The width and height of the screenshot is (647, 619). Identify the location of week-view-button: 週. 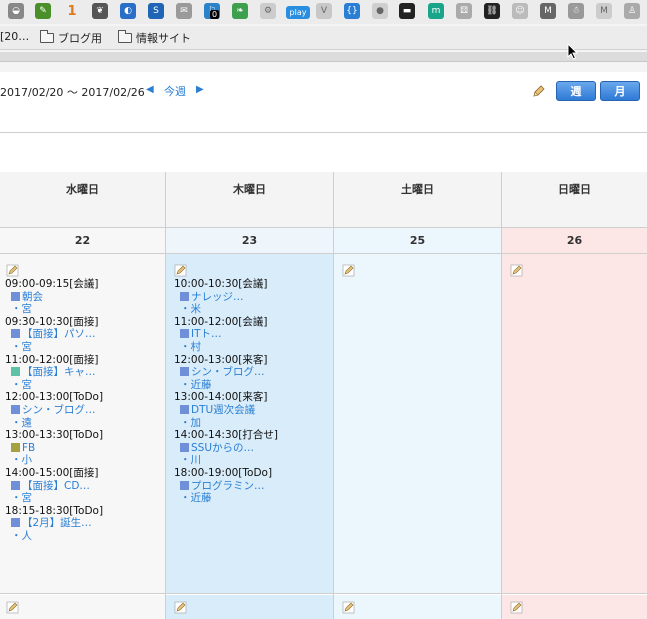
(576, 91).